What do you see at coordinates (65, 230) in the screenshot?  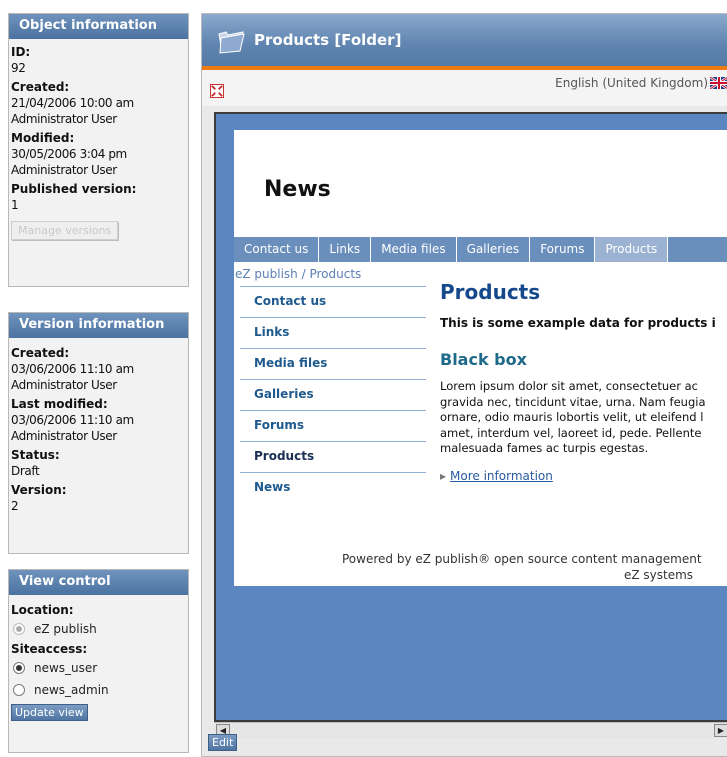 I see `manage-versions-button: Manage versions` at bounding box center [65, 230].